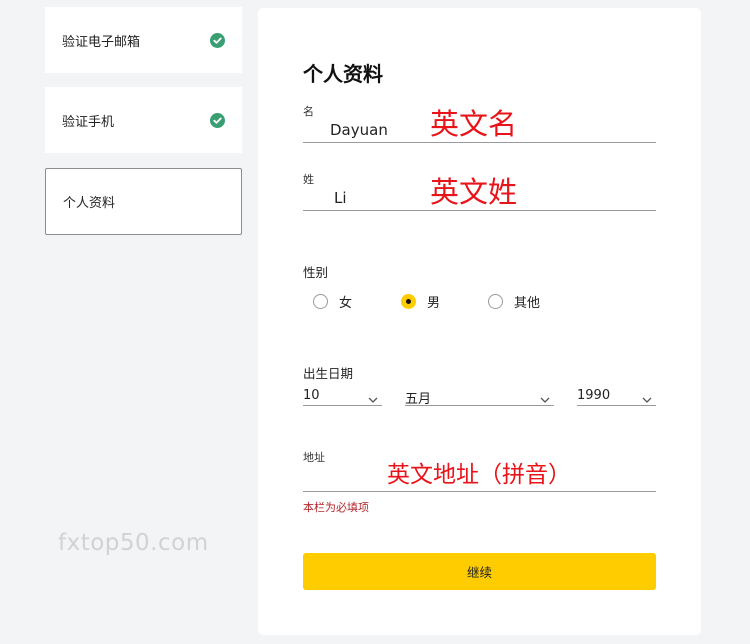 The width and height of the screenshot is (750, 644). I want to click on step-label: 个人资料, so click(89, 203).